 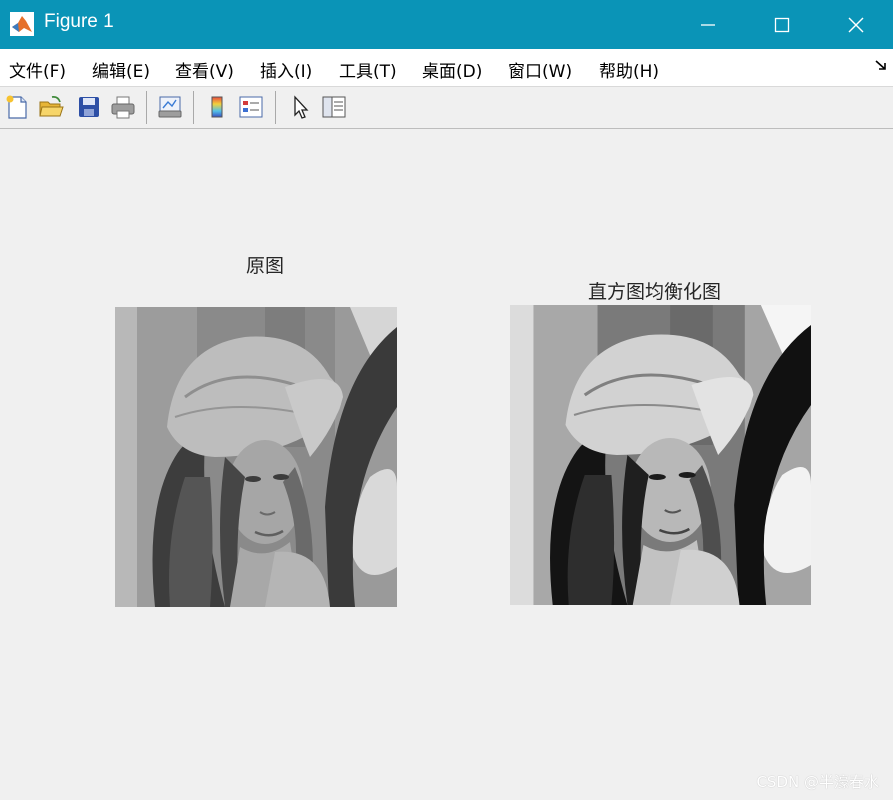 I want to click on axes-title-original: 原图, so click(x=265, y=266).